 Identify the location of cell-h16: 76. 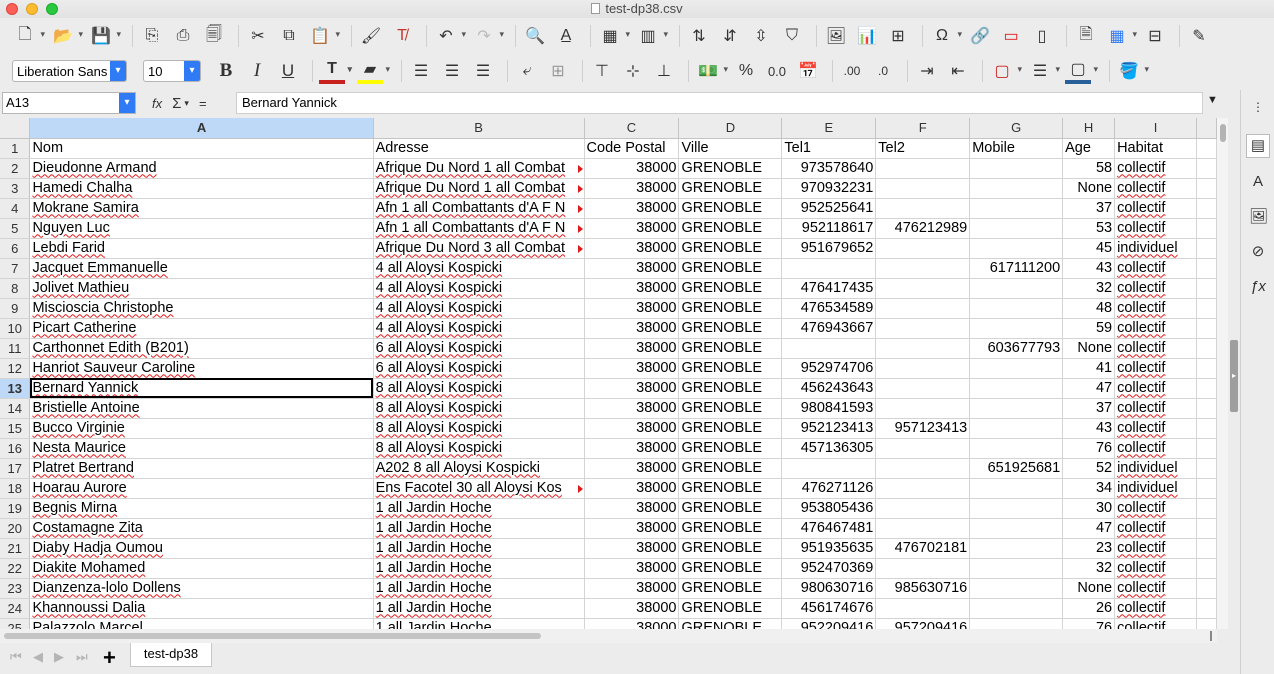
(1089, 448).